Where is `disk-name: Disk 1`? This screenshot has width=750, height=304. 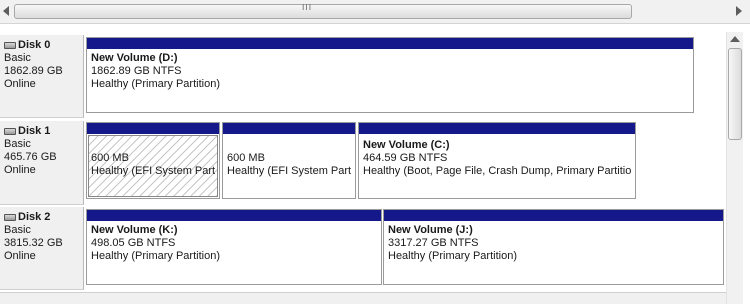
disk-name: Disk 1 is located at coordinates (34, 131).